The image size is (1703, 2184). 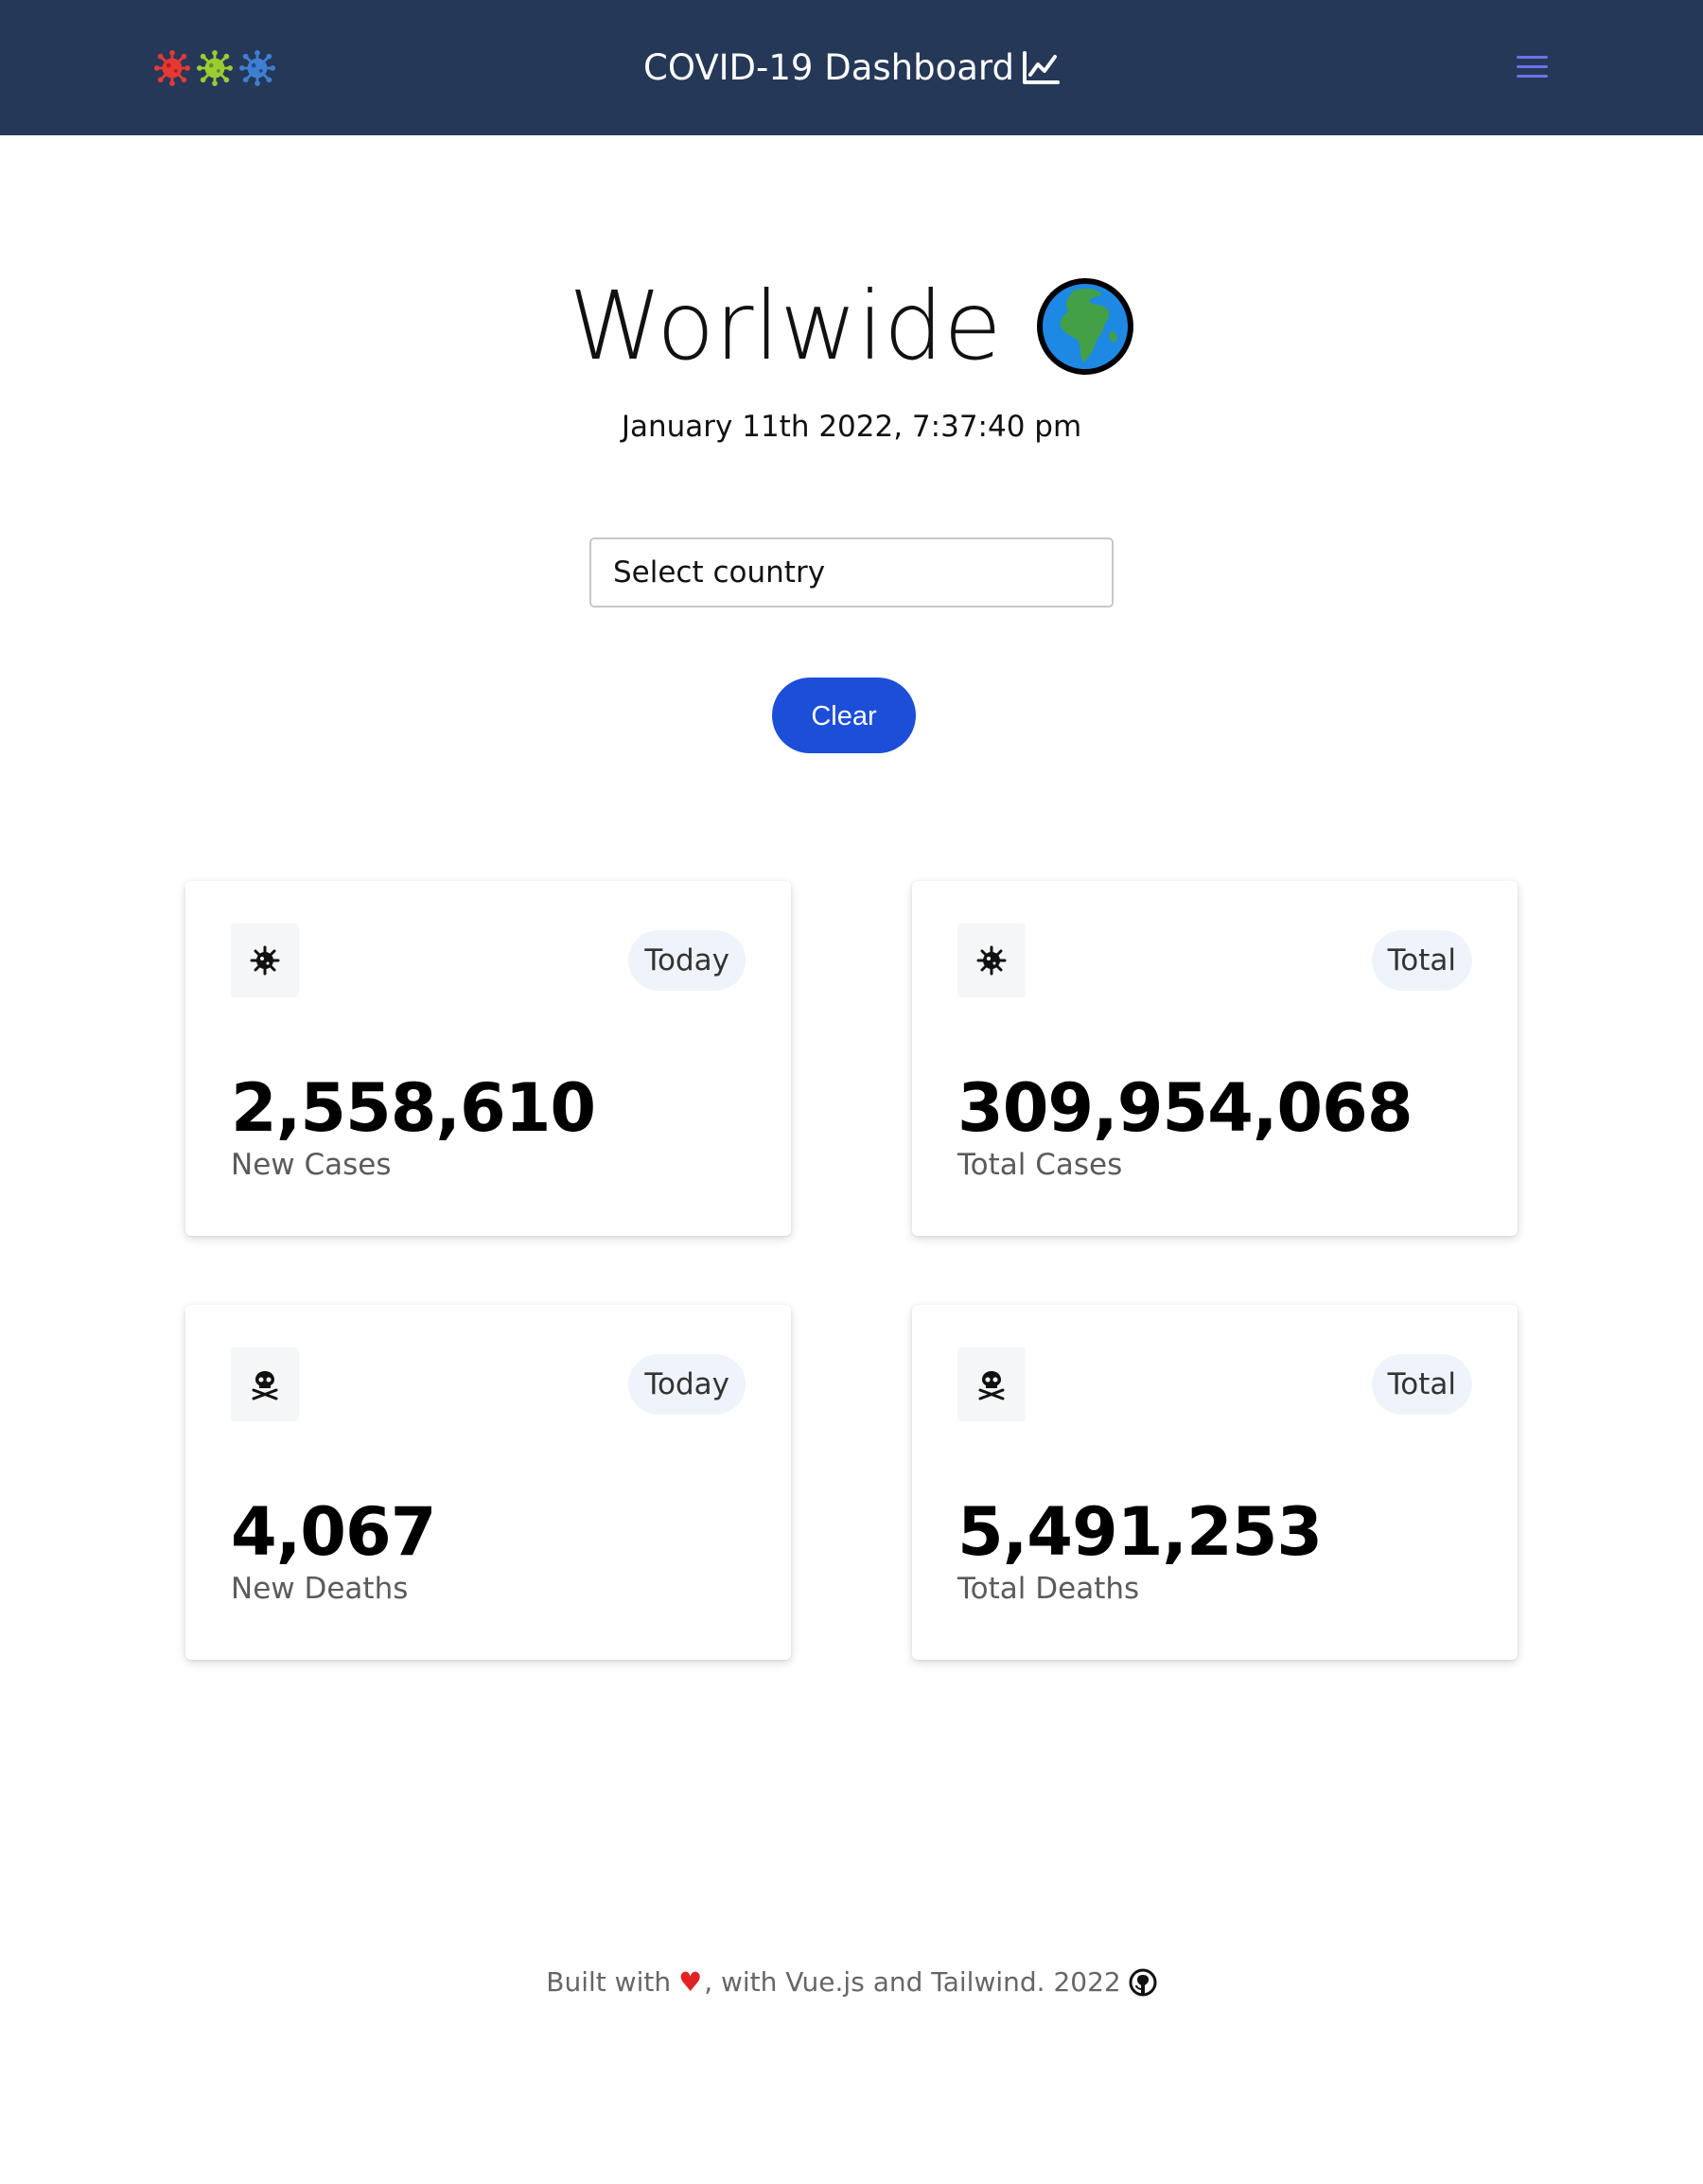 What do you see at coordinates (690, 1982) in the screenshot?
I see `heart-icon: ♥` at bounding box center [690, 1982].